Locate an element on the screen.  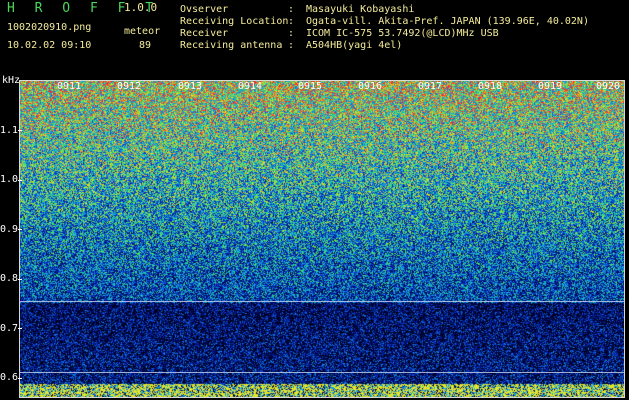
app-version: 1.0.0 is located at coordinates (141, 7).